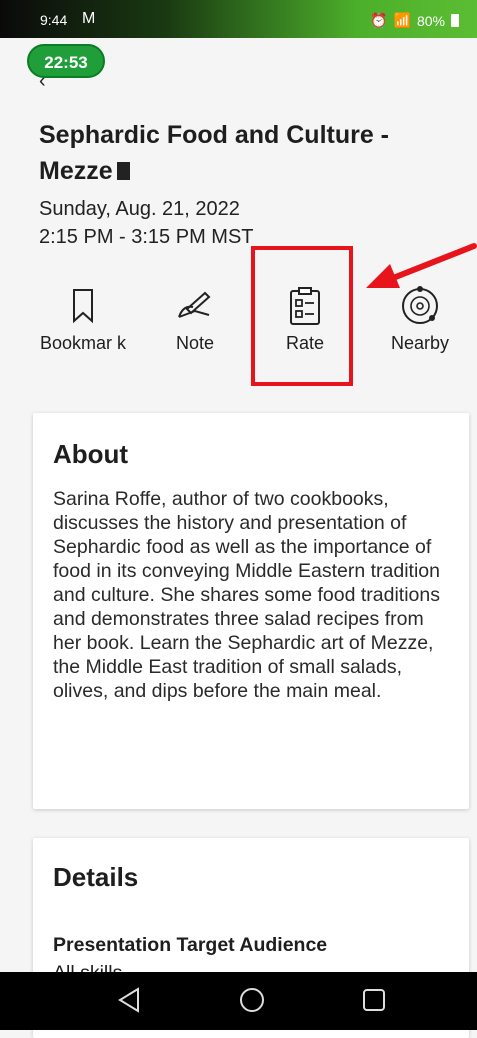 This screenshot has width=477, height=1038. What do you see at coordinates (414, 20) in the screenshot?
I see `status-icons: ⏰ 📶 80%` at bounding box center [414, 20].